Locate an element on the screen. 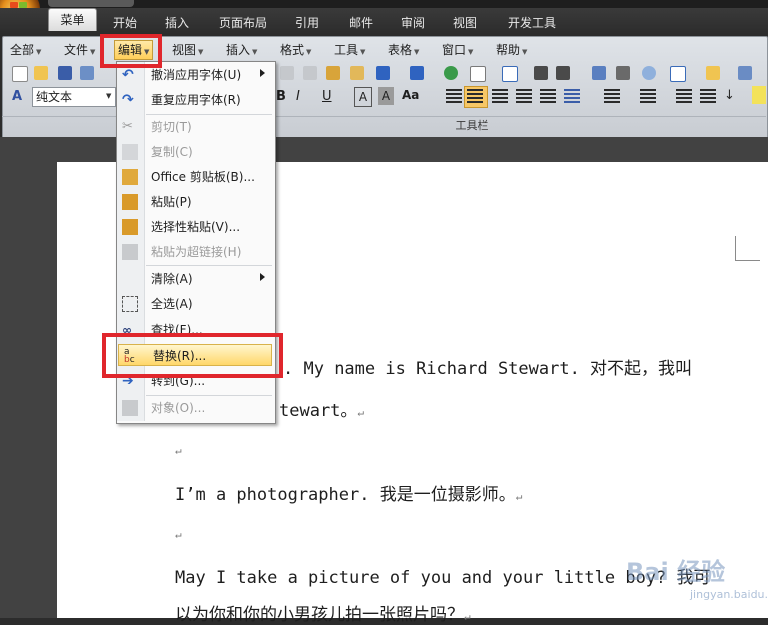 This screenshot has width=768, height=625. change-case-icon: Aa is located at coordinates (410, 95).